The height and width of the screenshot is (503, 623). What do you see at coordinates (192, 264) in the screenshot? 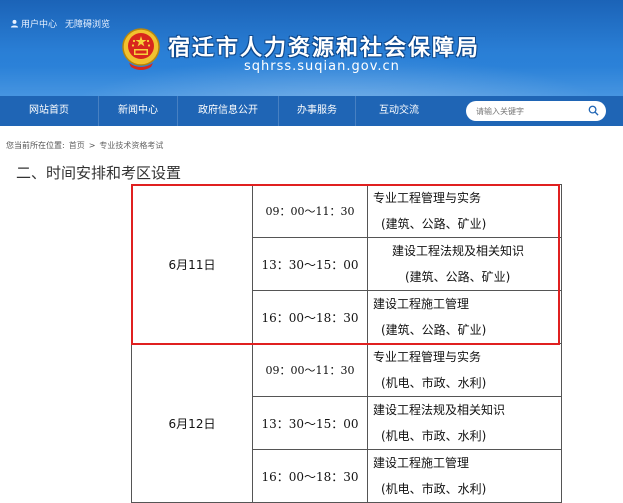
I see `date-cell: 6月11日` at bounding box center [192, 264].